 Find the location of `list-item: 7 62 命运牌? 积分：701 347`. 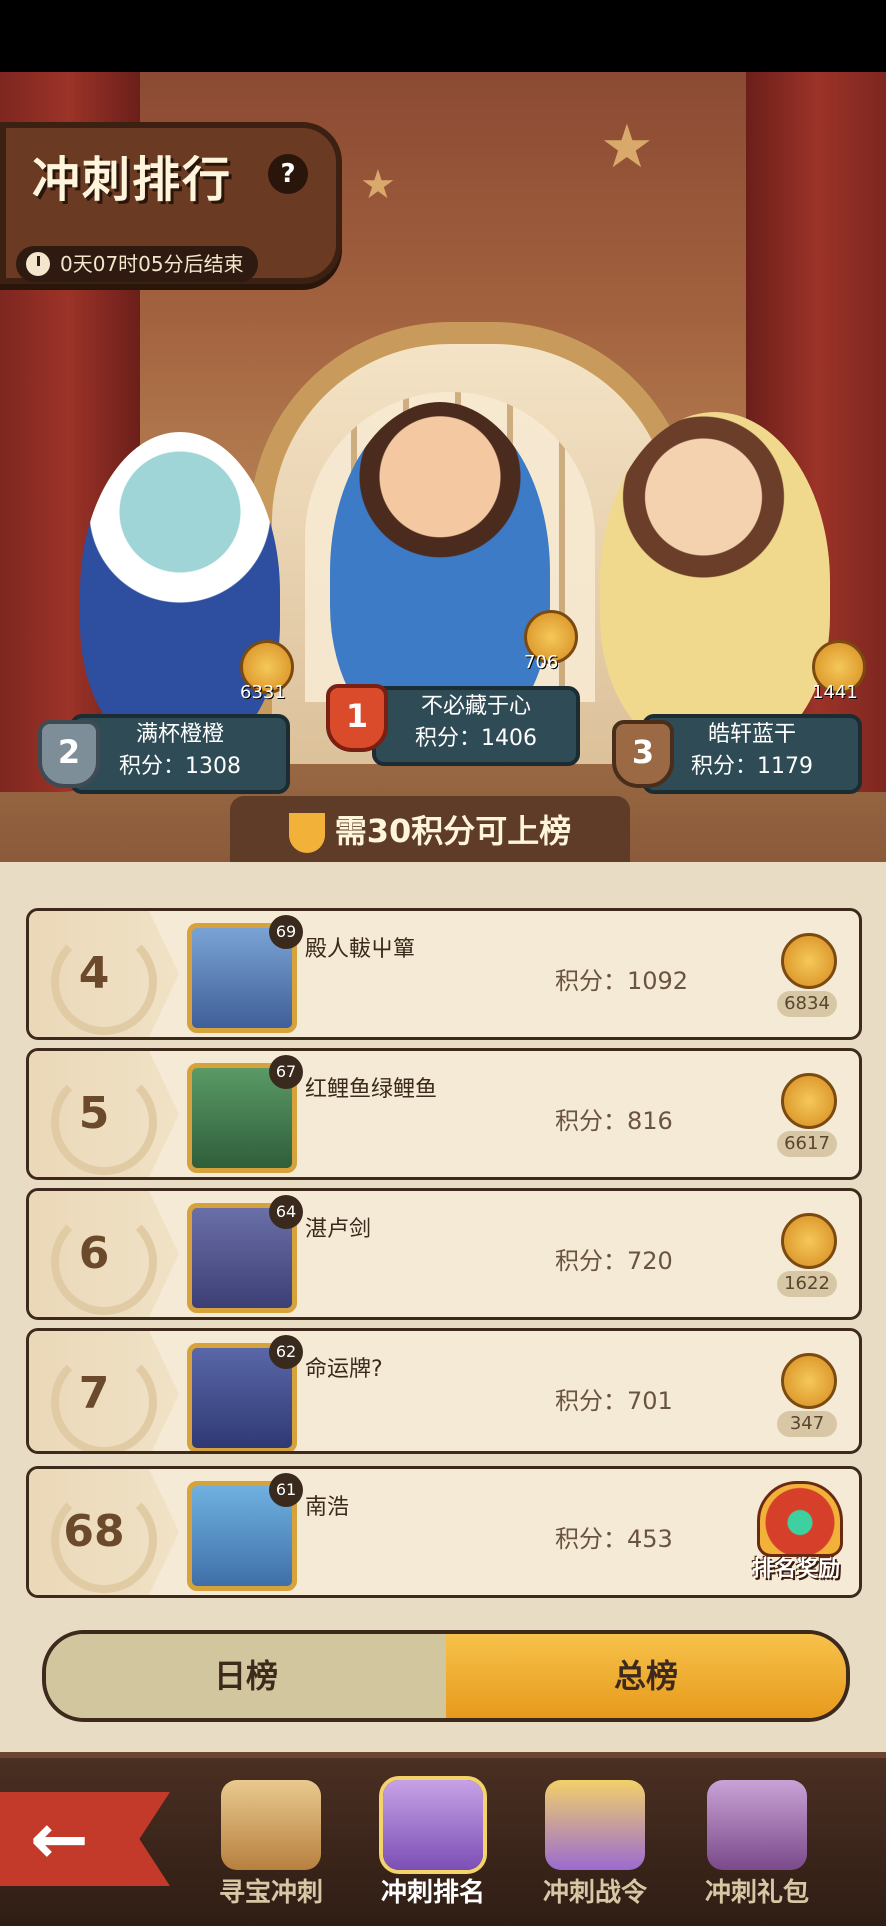

list-item: 7 62 命运牌? 积分：701 347 is located at coordinates (444, 1391).